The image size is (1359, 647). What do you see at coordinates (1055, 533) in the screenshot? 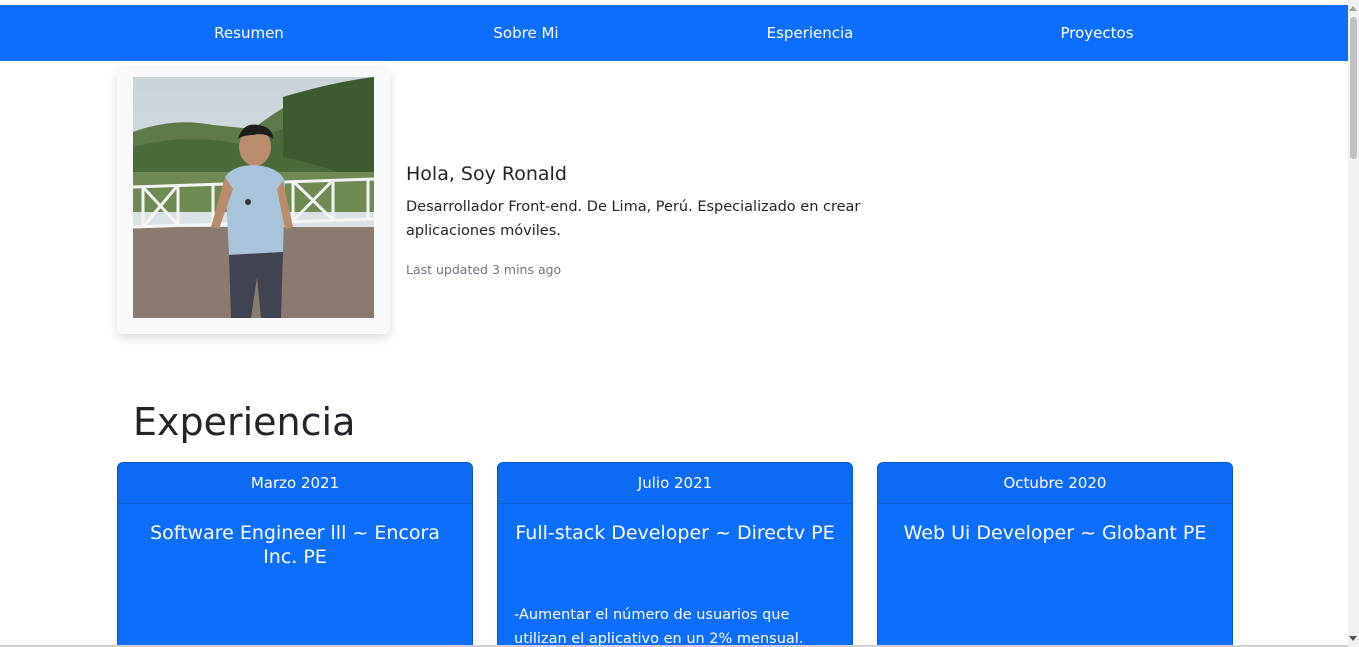
I see `experience-card-role: Web Ui Developer ~ Globant PE` at bounding box center [1055, 533].